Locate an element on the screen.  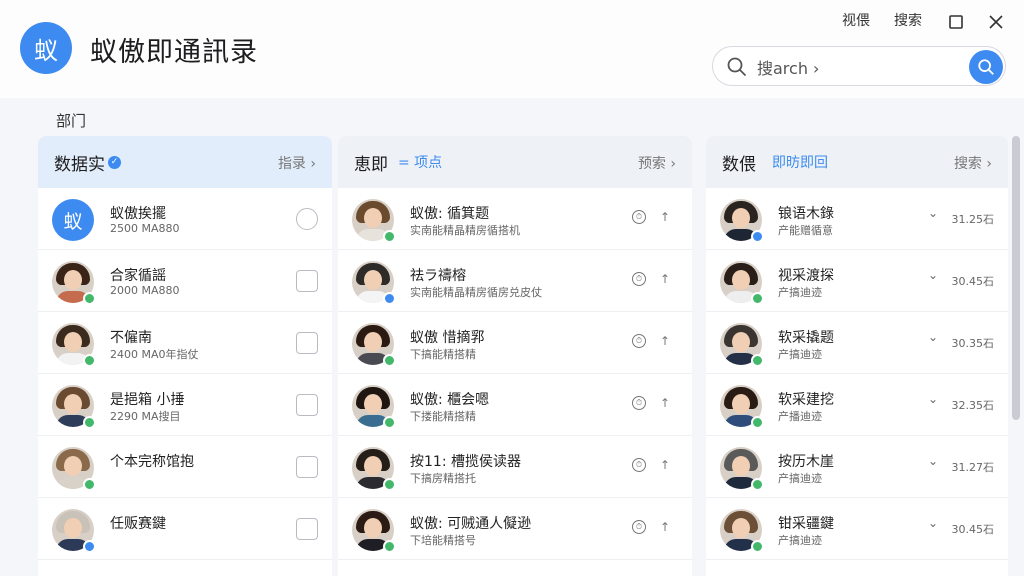
contact-name: 蚁傲挨擺 is located at coordinates (138, 214).